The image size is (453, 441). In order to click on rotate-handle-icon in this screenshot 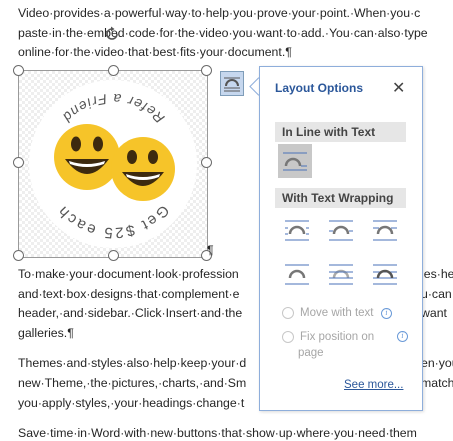, I will do `click(112, 34)`.